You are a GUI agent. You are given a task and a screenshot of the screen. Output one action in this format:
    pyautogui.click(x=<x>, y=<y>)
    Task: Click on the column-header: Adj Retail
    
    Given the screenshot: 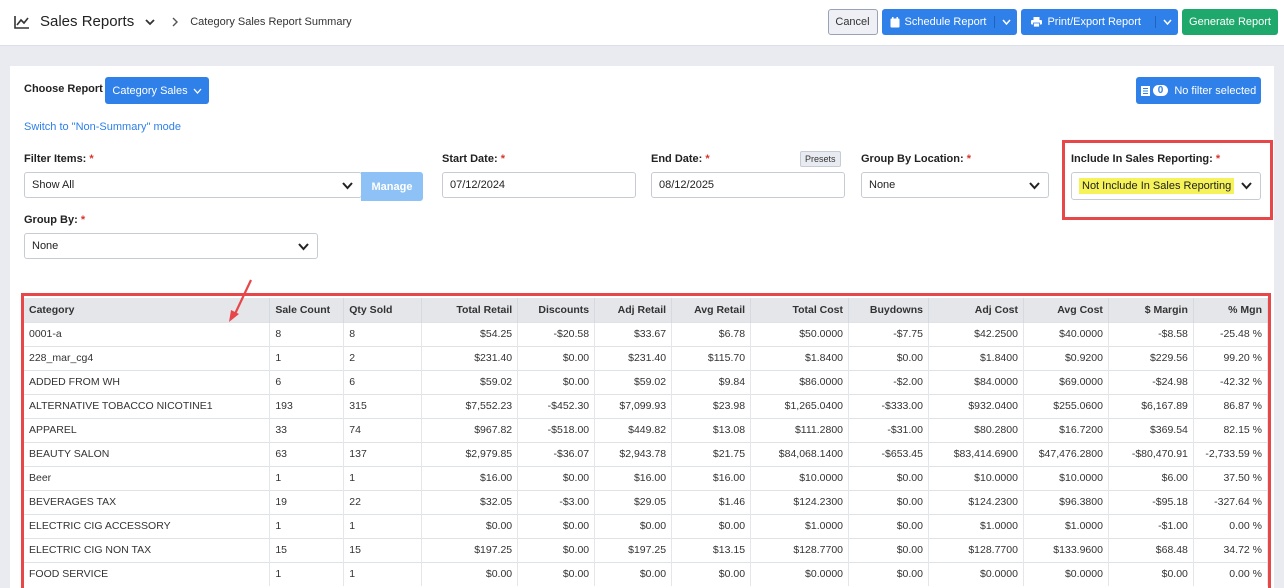 What is the action you would take?
    pyautogui.click(x=633, y=310)
    